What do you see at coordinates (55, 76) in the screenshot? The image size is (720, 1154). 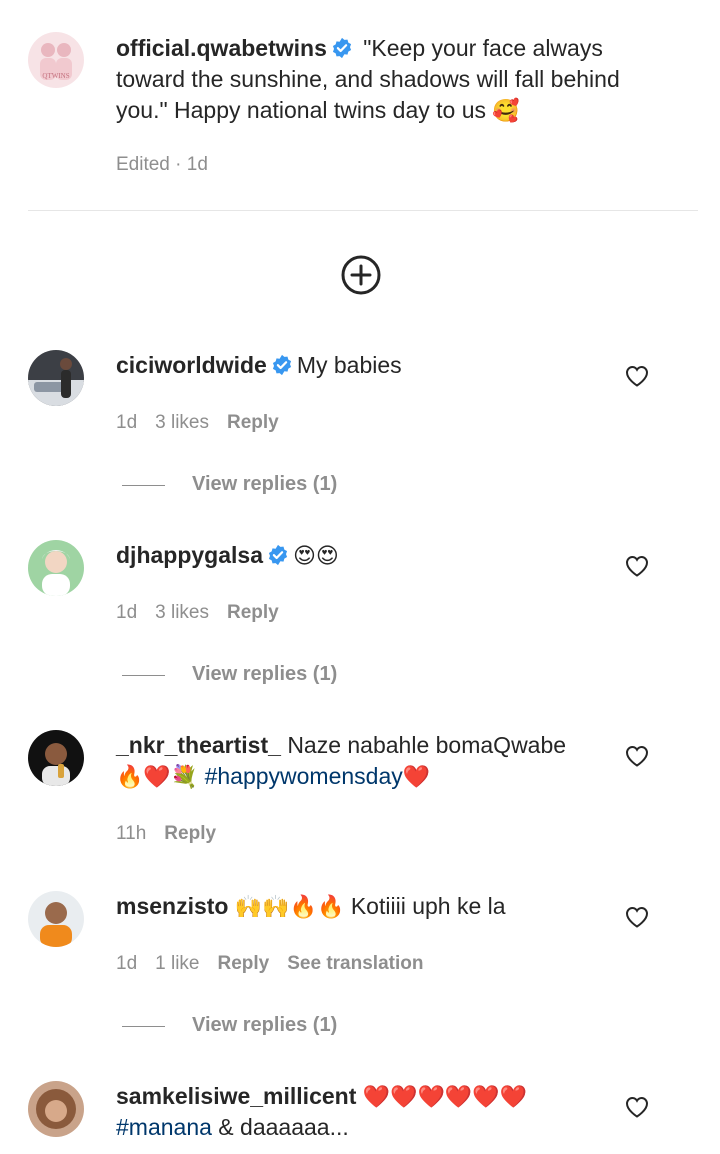 I see `avatar-logo-text: QTWINS` at bounding box center [55, 76].